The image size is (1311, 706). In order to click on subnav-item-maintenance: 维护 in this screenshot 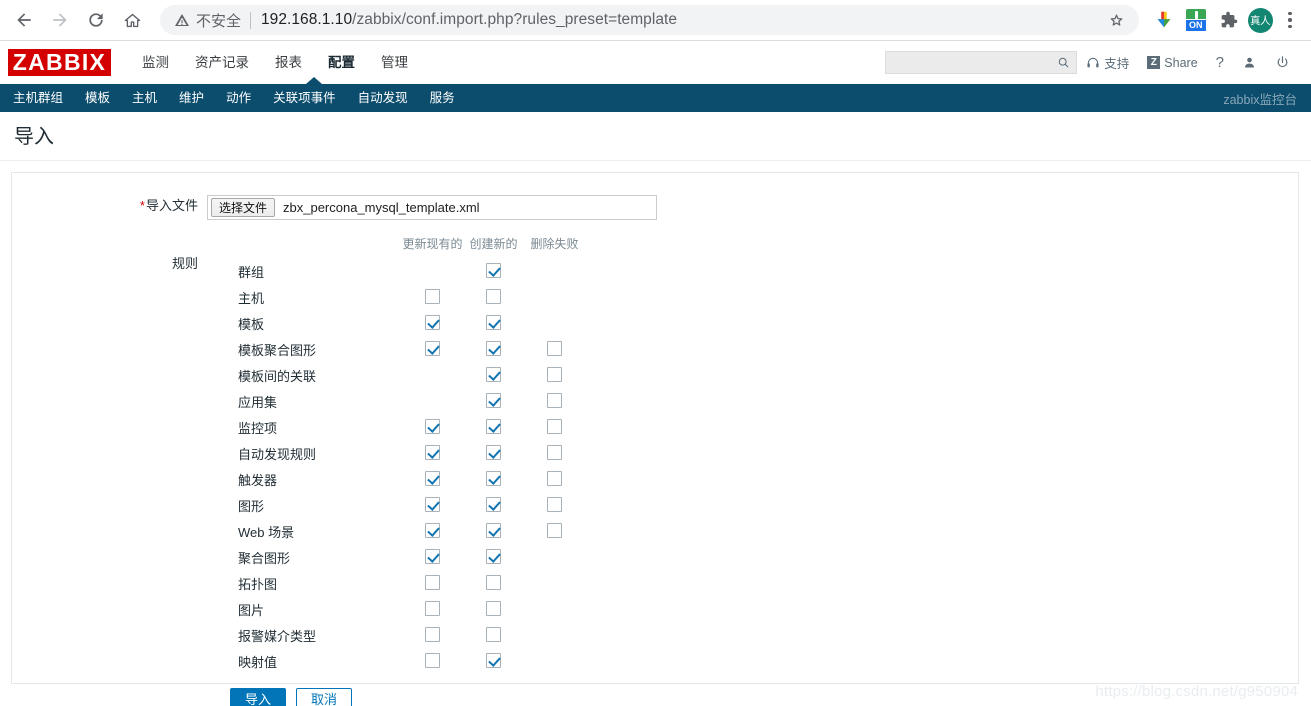, I will do `click(191, 98)`.